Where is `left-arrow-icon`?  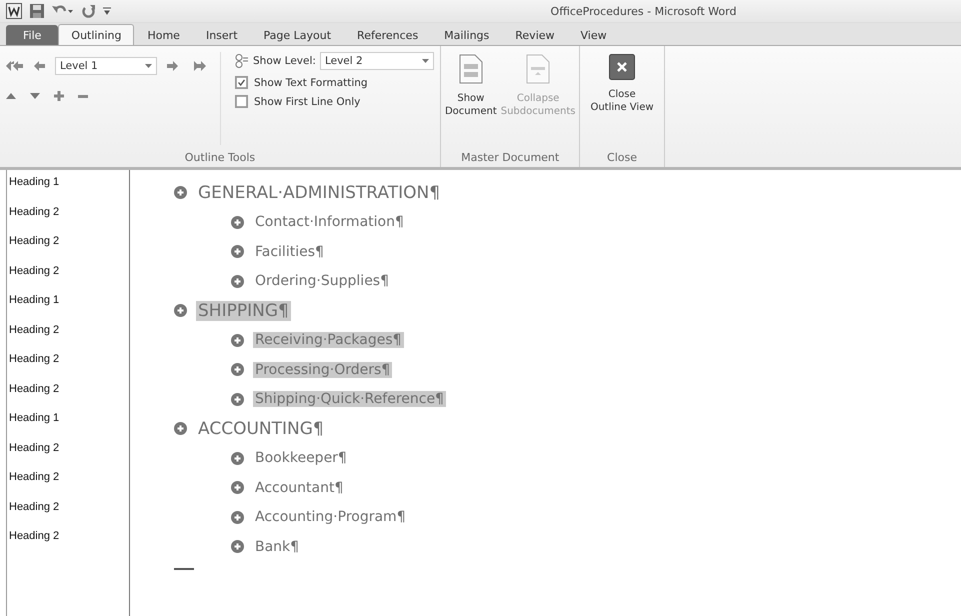 left-arrow-icon is located at coordinates (39, 66).